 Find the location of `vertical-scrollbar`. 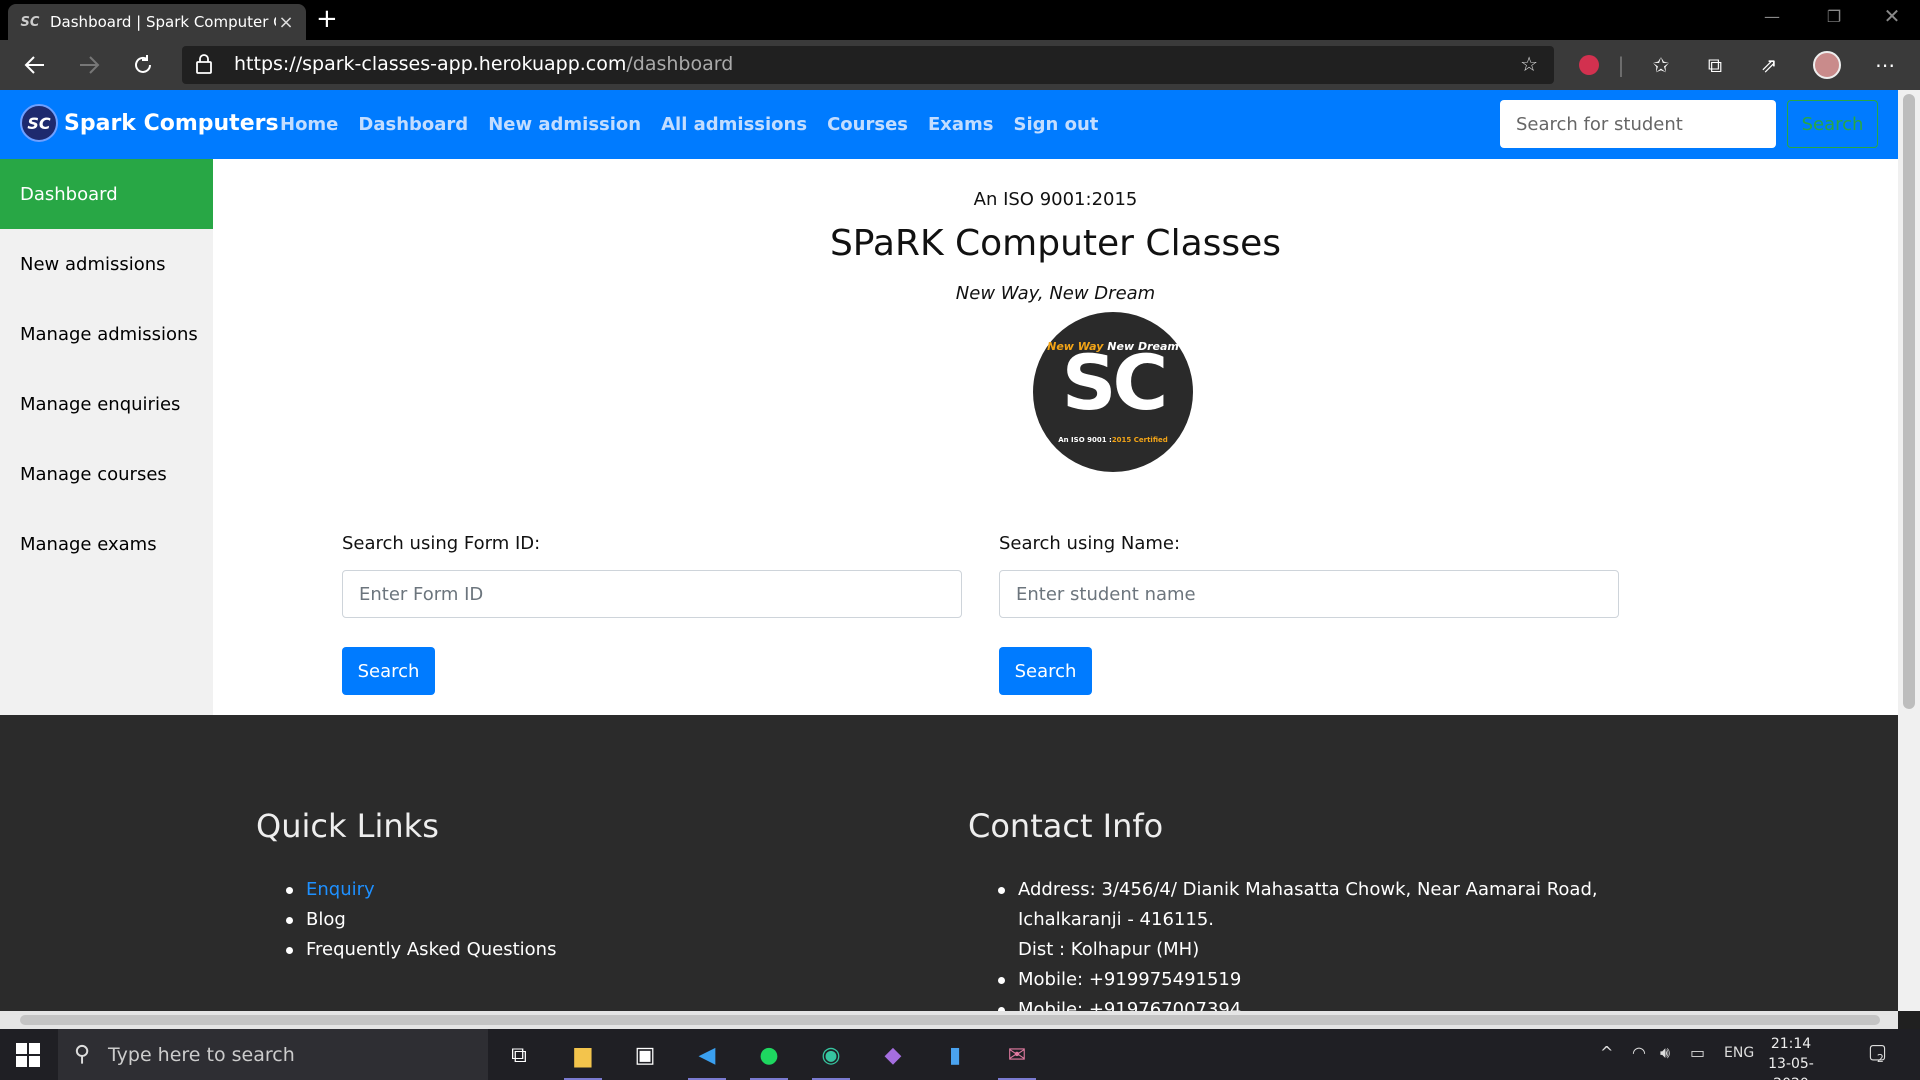

vertical-scrollbar is located at coordinates (1909, 550).